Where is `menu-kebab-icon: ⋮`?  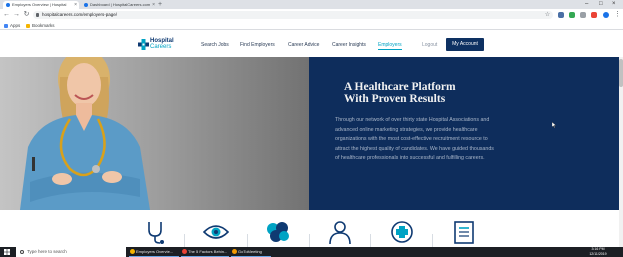 menu-kebab-icon: ⋮ is located at coordinates (617, 15).